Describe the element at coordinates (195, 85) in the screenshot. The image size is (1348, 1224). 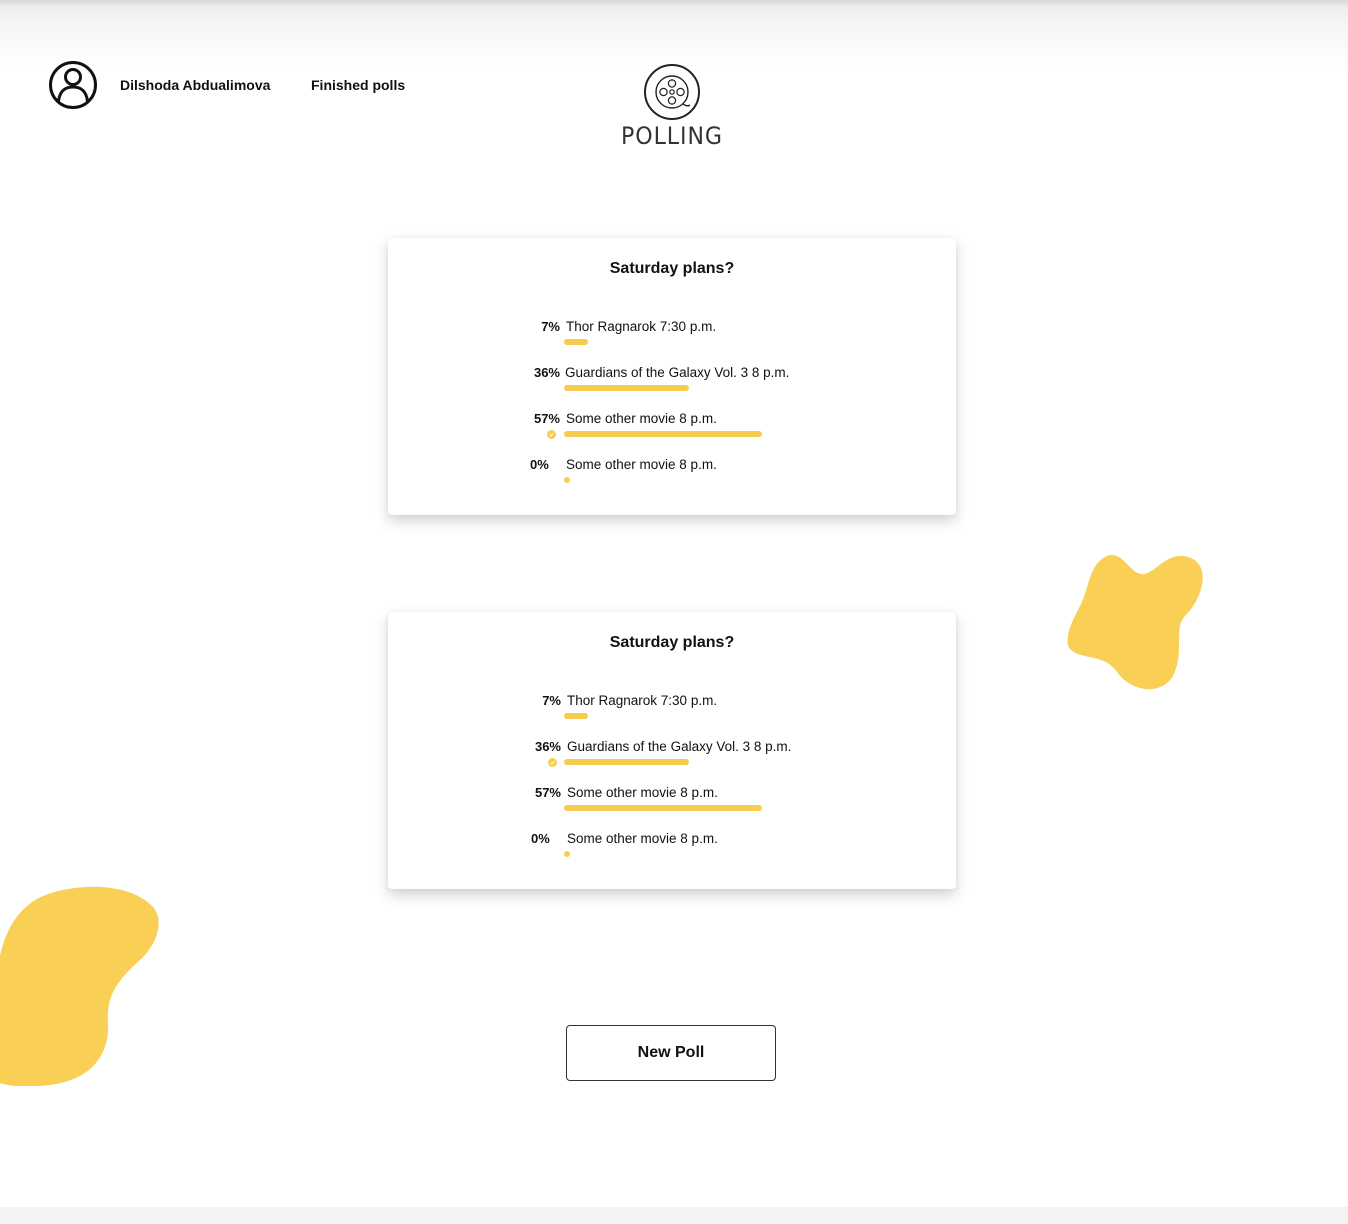
I see `user-name-link: Dilshoda Abdualimova` at that location.